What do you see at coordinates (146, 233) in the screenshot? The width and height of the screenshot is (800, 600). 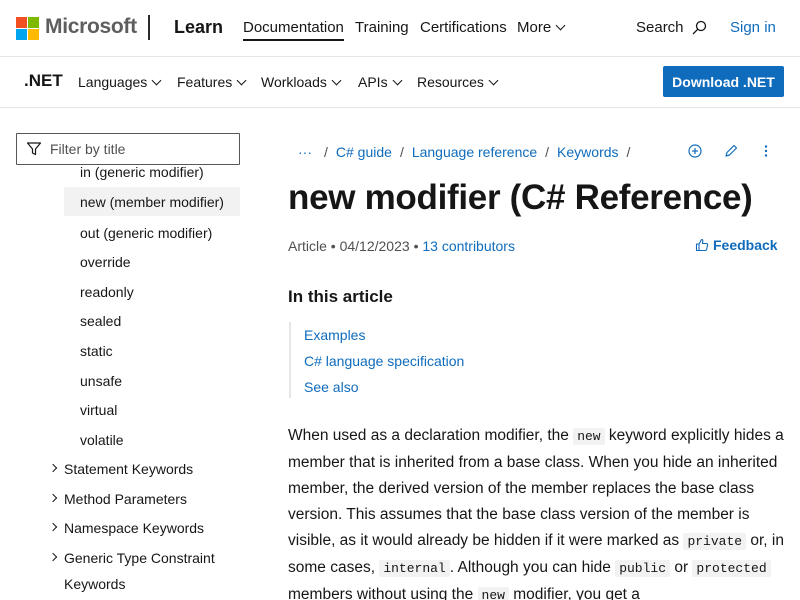 I see `toc-item: out (generic modifier)` at bounding box center [146, 233].